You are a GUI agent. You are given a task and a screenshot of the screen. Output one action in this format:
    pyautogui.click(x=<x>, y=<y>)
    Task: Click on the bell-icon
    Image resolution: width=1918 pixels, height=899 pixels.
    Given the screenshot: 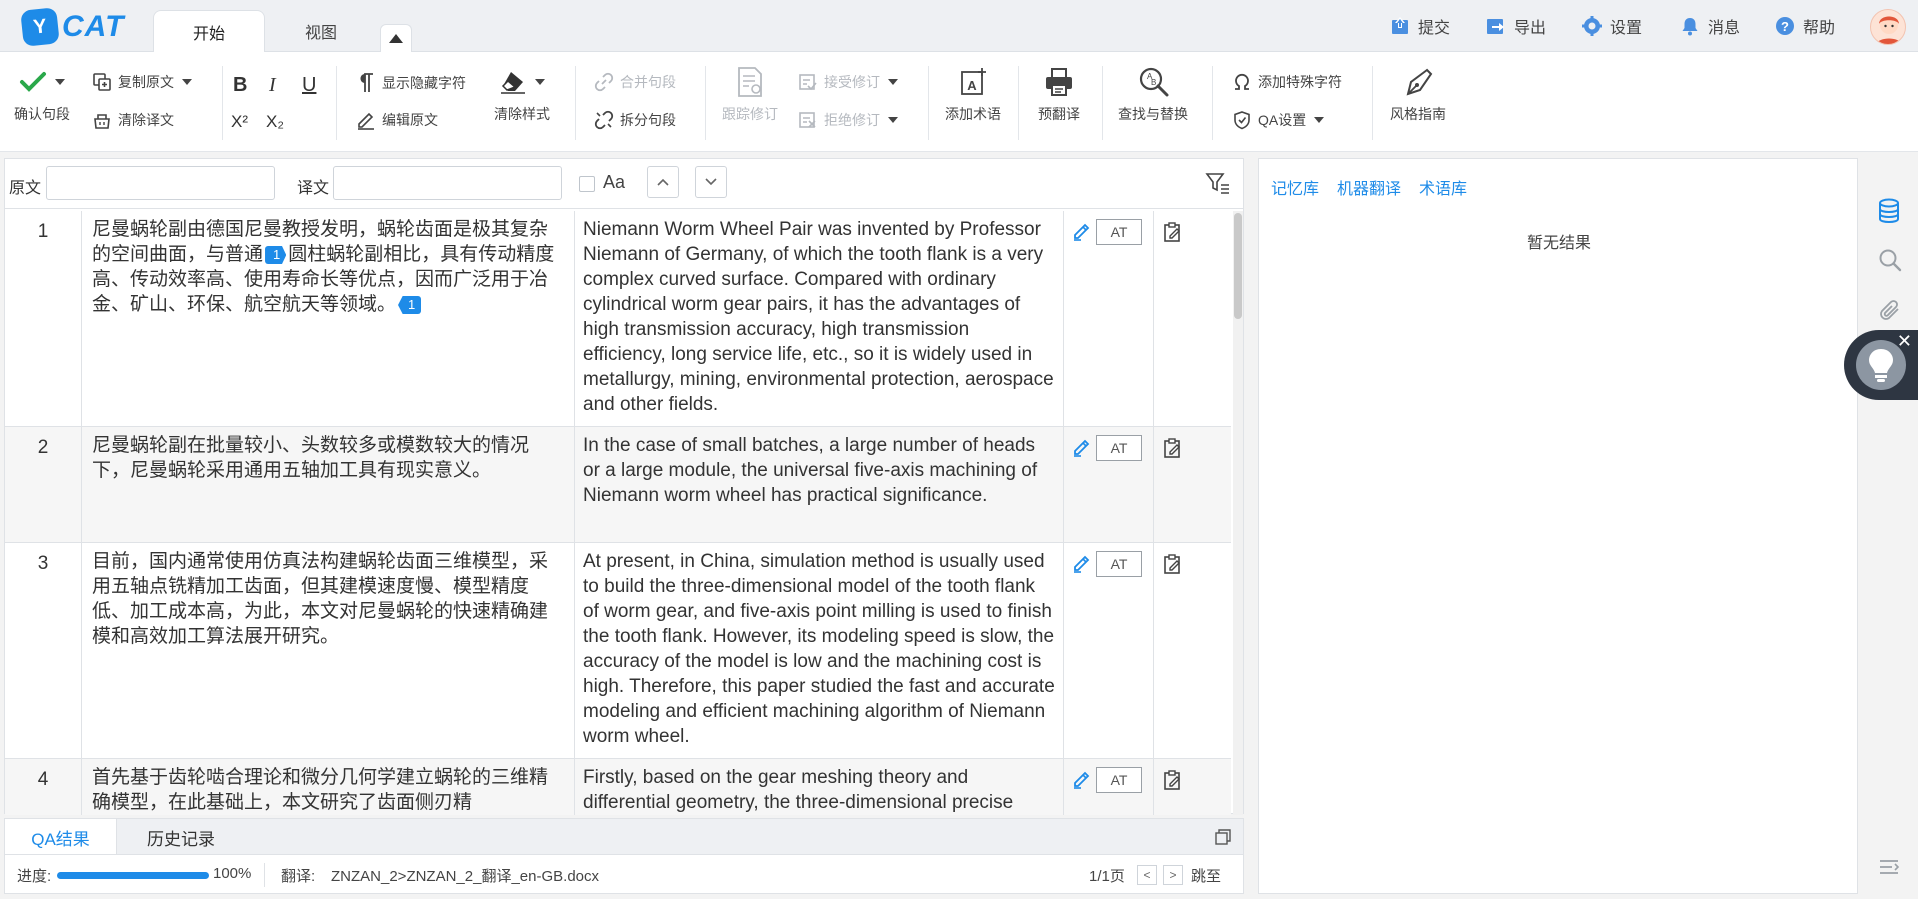 What is the action you would take?
    pyautogui.click(x=1690, y=27)
    